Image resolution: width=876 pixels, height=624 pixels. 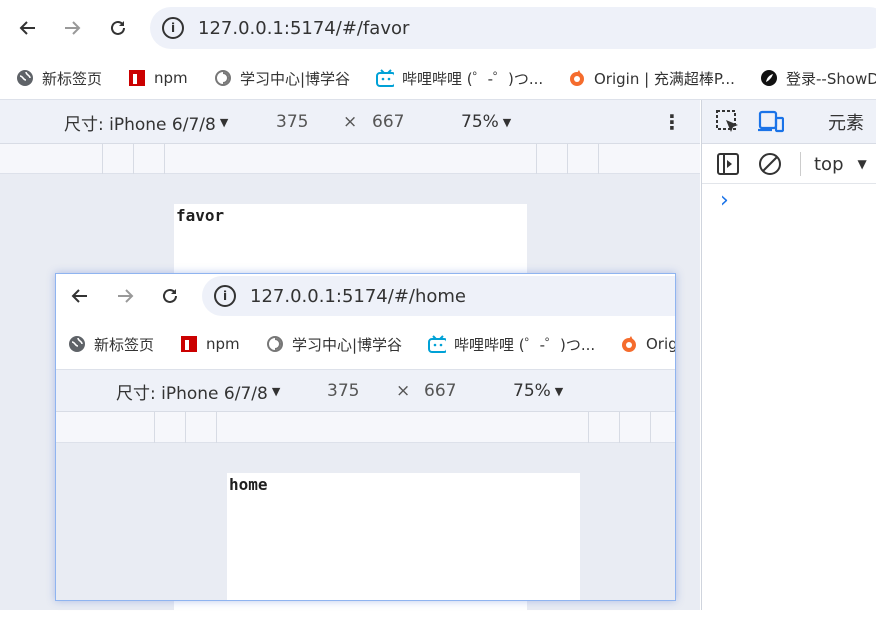 What do you see at coordinates (304, 28) in the screenshot?
I see `url-text: 127.0.0.1:5174/#/favor` at bounding box center [304, 28].